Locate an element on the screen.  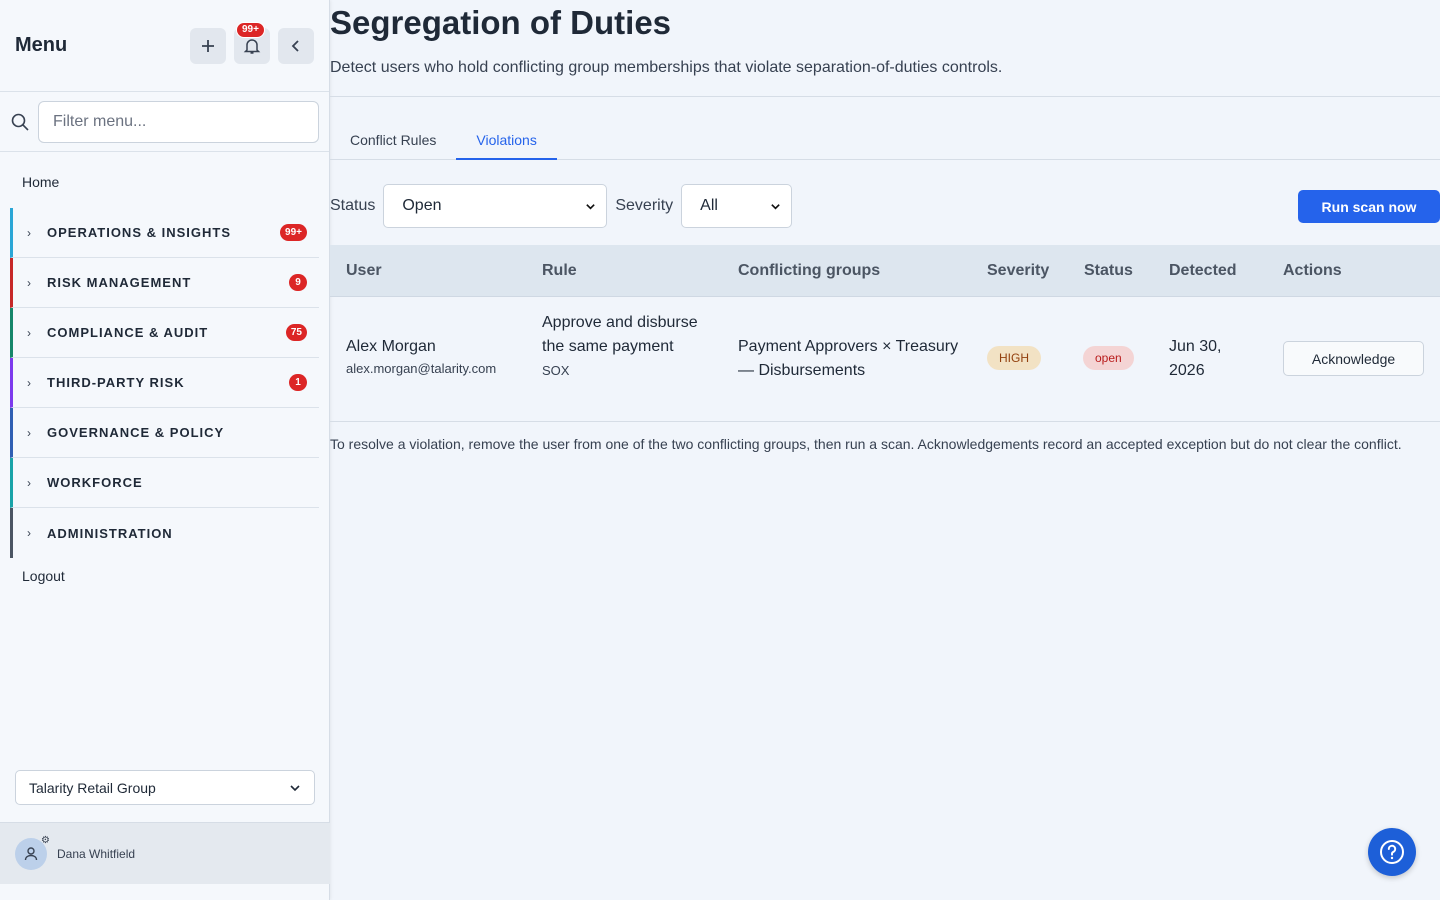
logout-link: Logout is located at coordinates (164, 576).